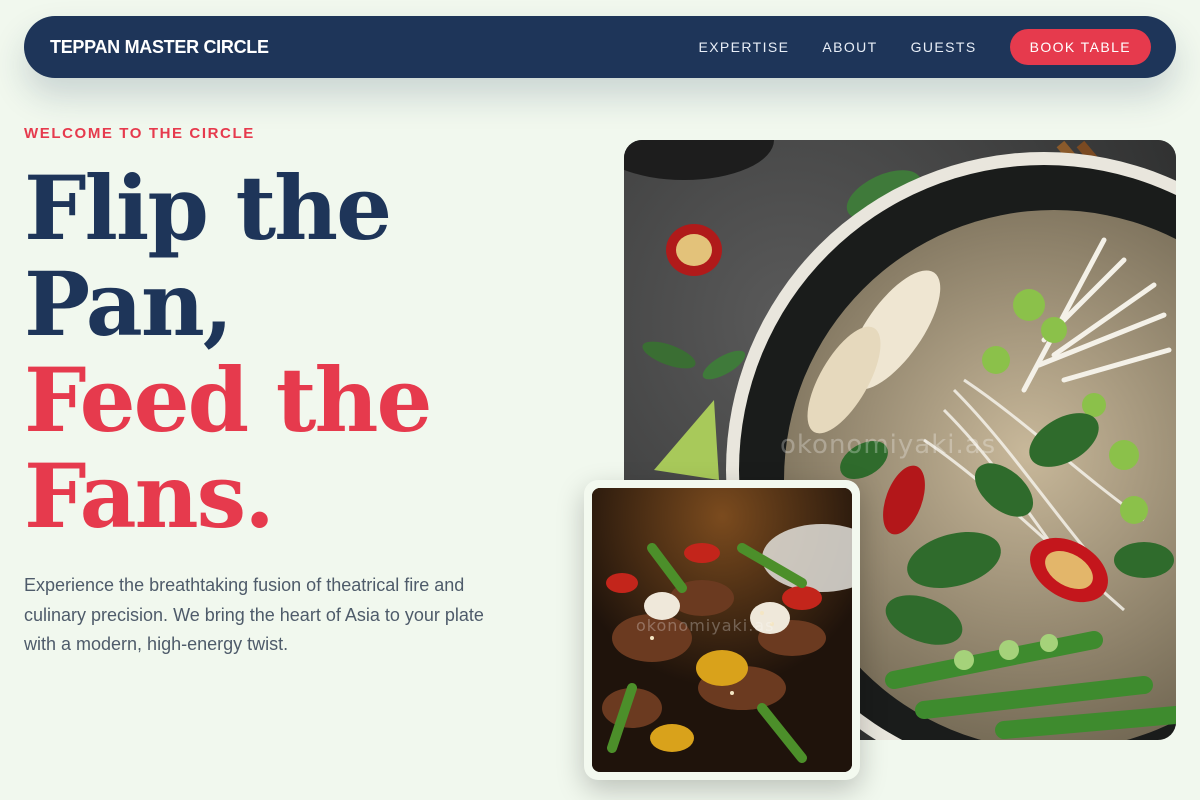 This screenshot has width=1200, height=800. What do you see at coordinates (743, 47) in the screenshot?
I see `nav-link-expertise: EXPERTISE` at bounding box center [743, 47].